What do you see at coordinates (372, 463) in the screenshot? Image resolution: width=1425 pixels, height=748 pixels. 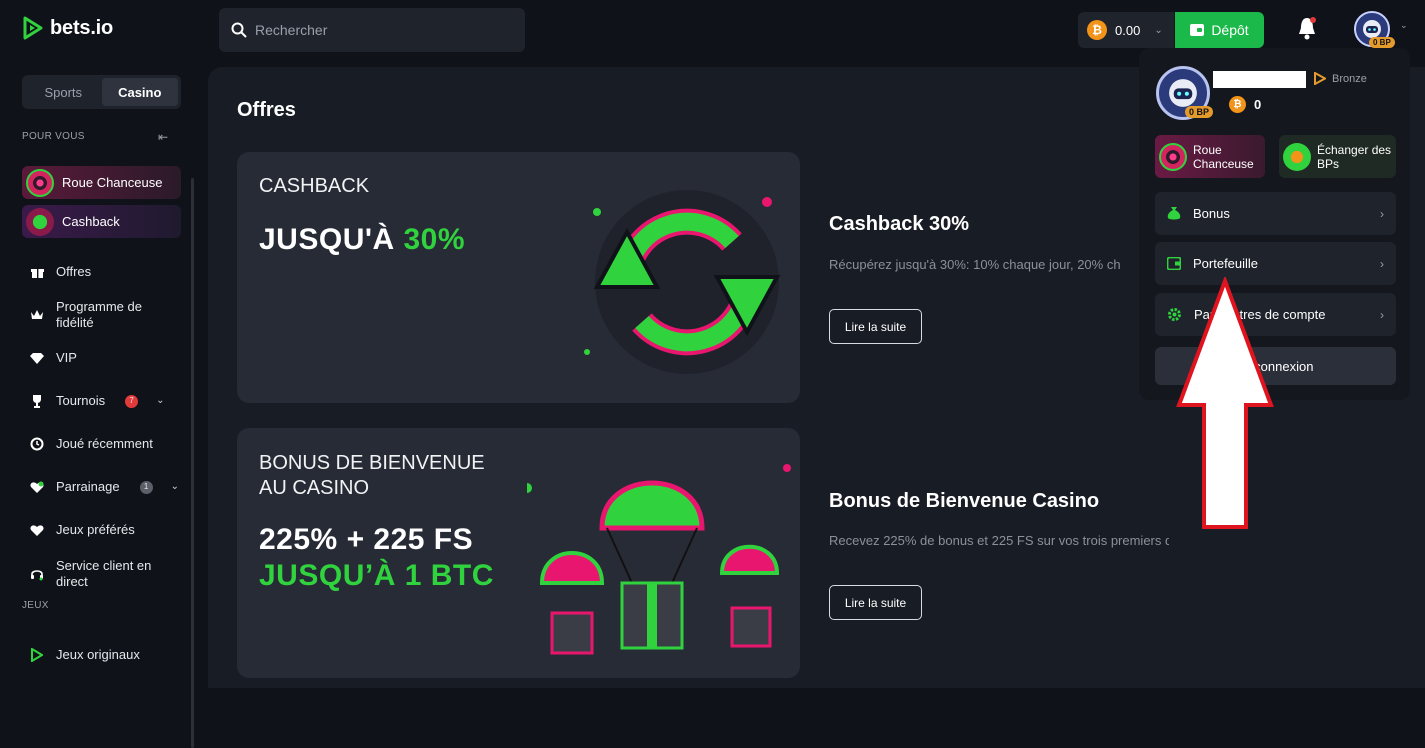 I see `banner-heading: BONUS DE BIENVENUE` at bounding box center [372, 463].